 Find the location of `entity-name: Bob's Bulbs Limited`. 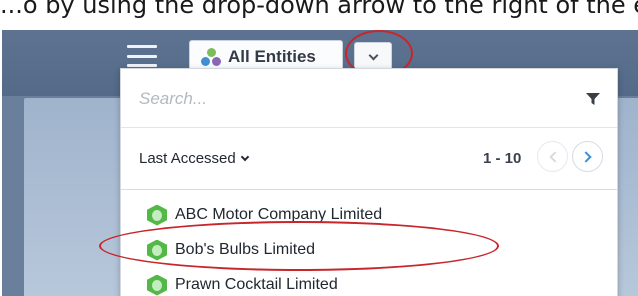

entity-name: Bob's Bulbs Limited is located at coordinates (245, 249).